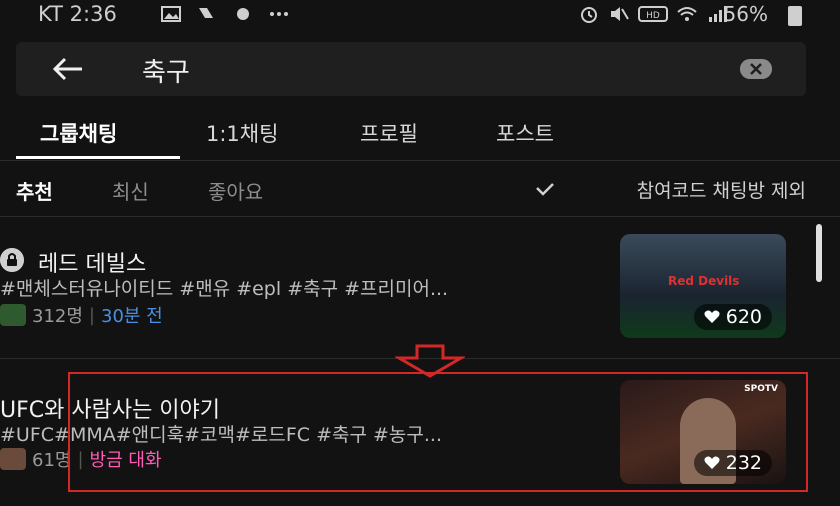 The height and width of the screenshot is (506, 840). What do you see at coordinates (589, 15) in the screenshot?
I see `alarm-icon` at bounding box center [589, 15].